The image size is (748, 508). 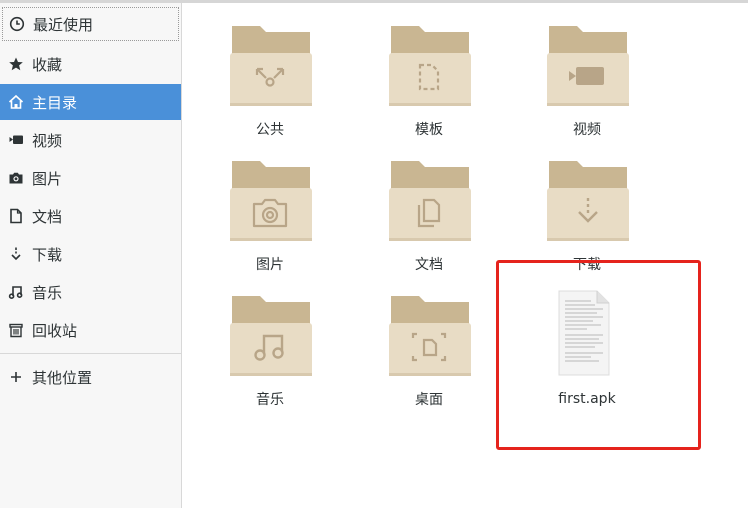 I want to click on document-icon, so click(x=16, y=216).